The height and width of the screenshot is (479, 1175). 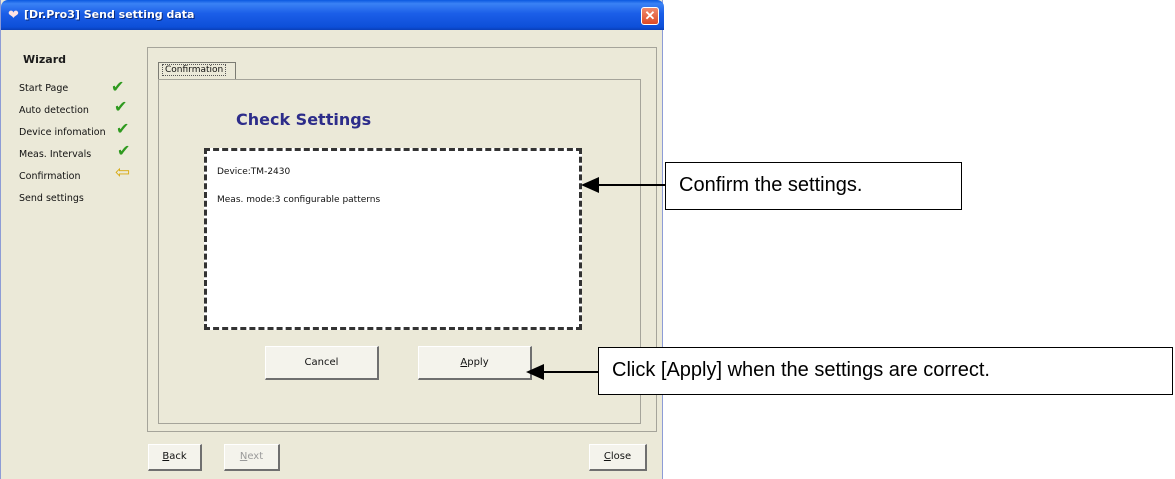 What do you see at coordinates (478, 362) in the screenshot?
I see `apply-button-label: pply` at bounding box center [478, 362].